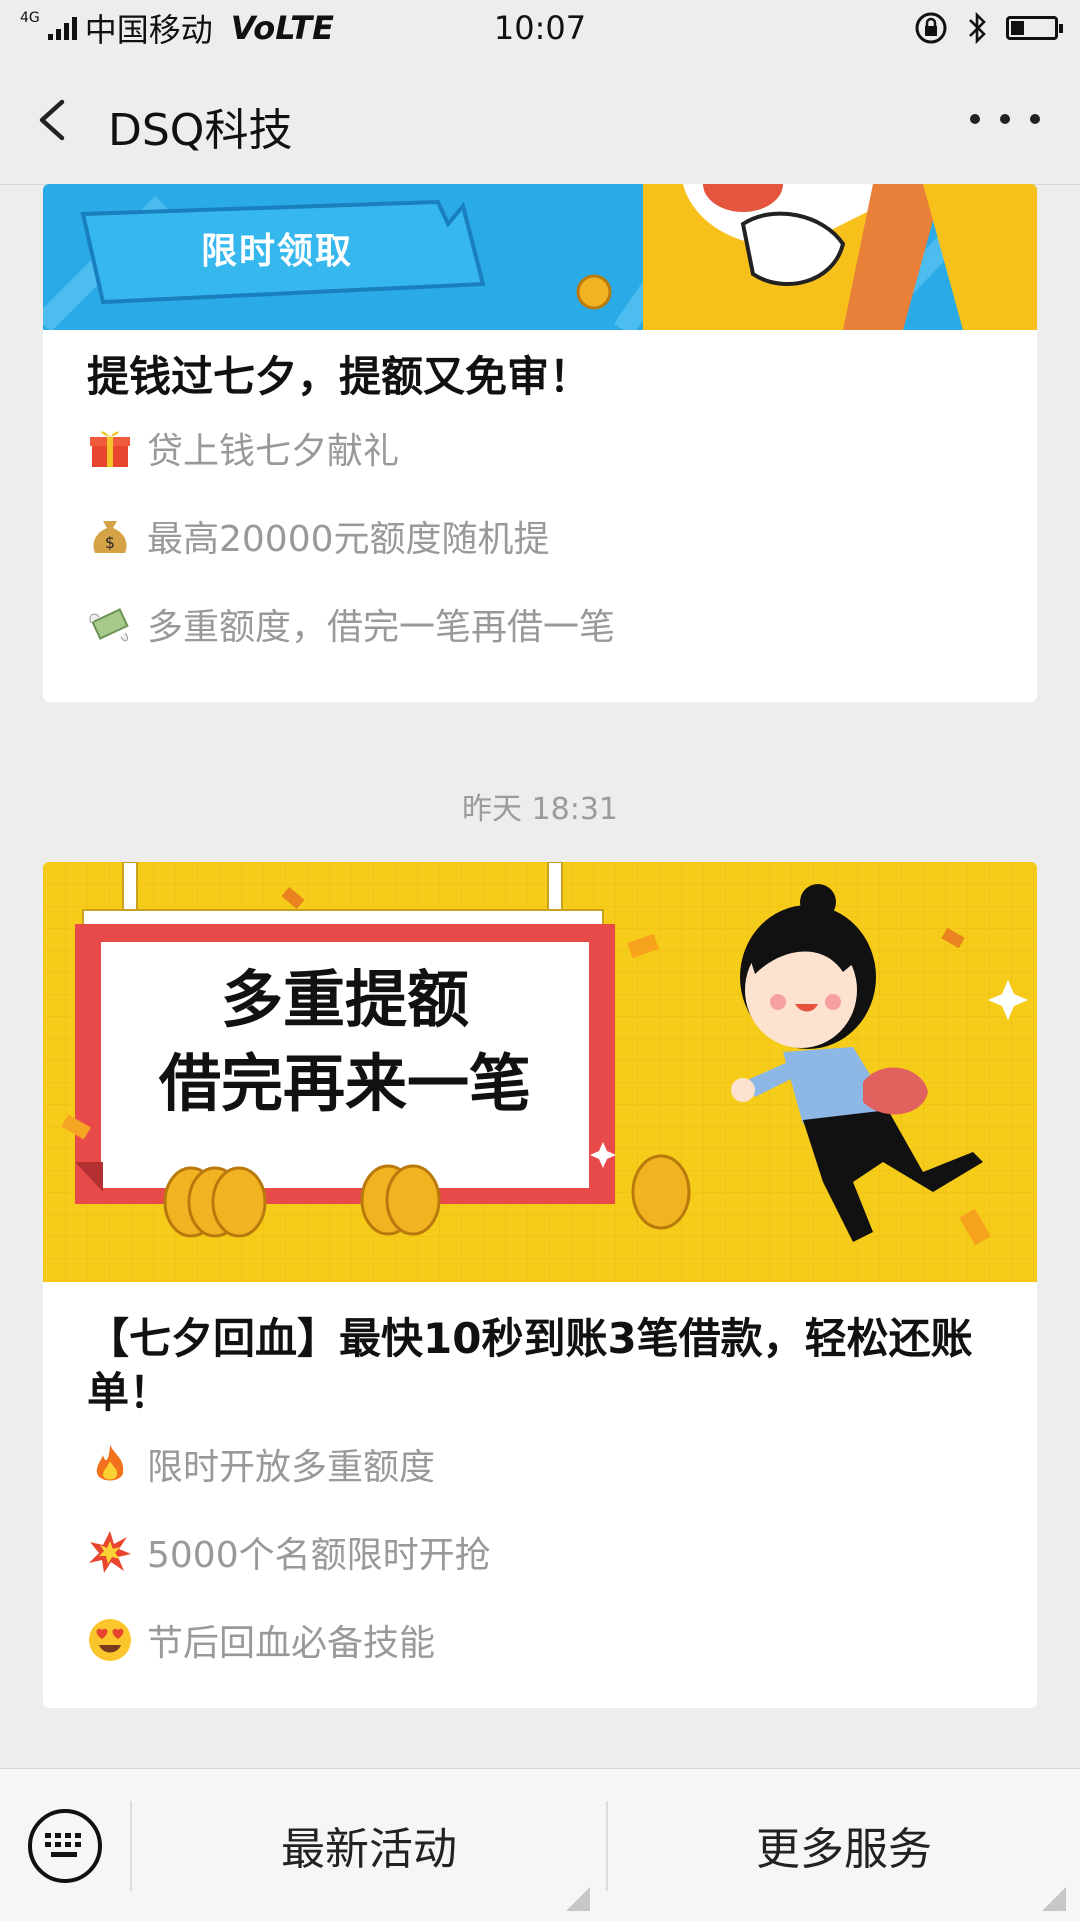  What do you see at coordinates (52, 120) in the screenshot?
I see `back-arrow-icon` at bounding box center [52, 120].